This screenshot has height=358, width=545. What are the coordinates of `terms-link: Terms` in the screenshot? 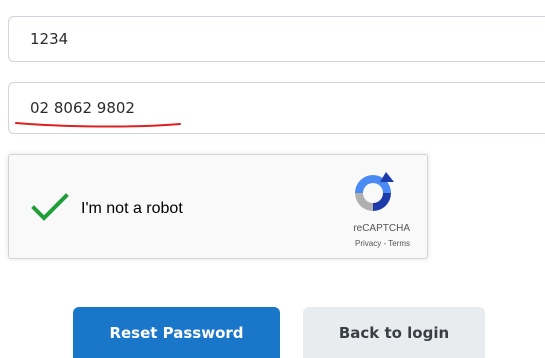 It's located at (399, 243).